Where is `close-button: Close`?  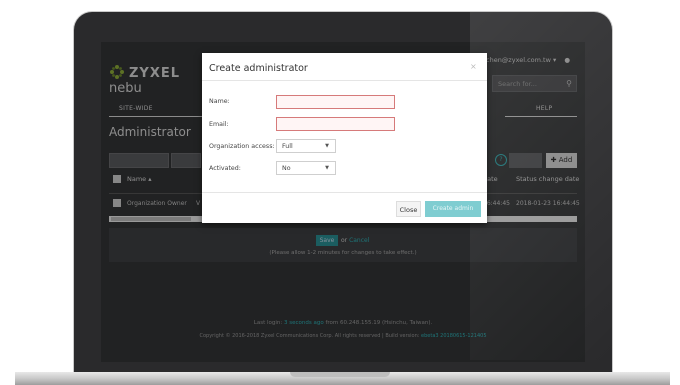
close-button: Close is located at coordinates (408, 209).